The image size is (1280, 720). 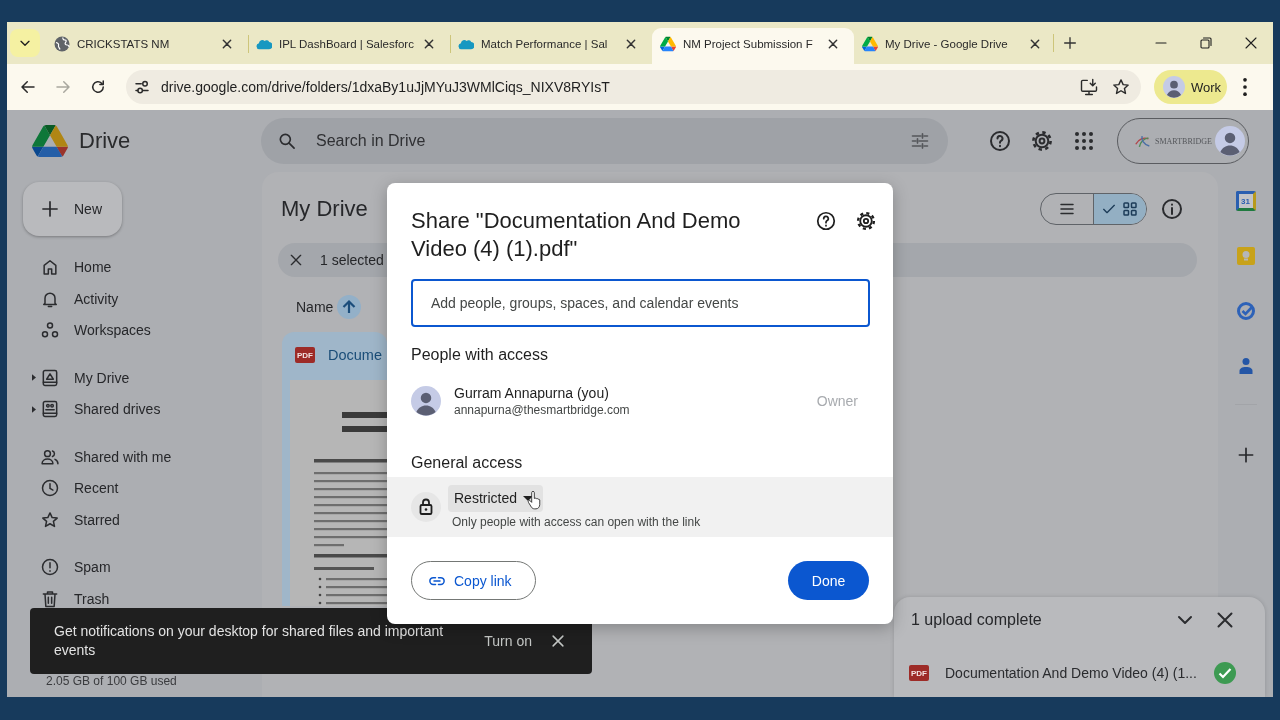 I want to click on add-people-field: Add people, groups, spaces, and calendar events, so click(x=640, y=303).